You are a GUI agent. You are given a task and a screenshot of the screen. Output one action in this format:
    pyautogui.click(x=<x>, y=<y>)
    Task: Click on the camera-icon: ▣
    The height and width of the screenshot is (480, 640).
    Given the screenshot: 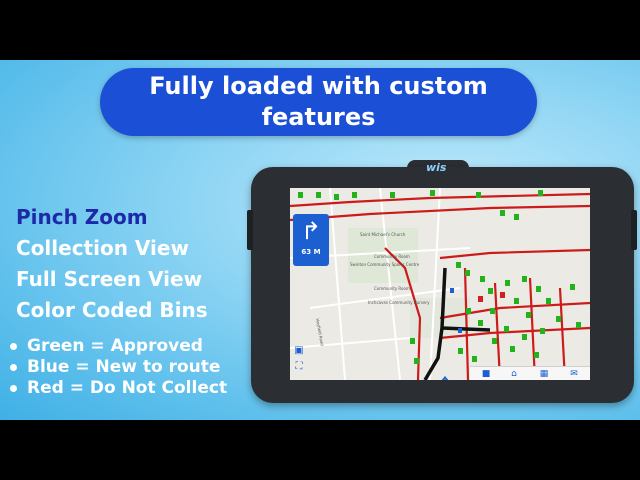 What is the action you would take?
    pyautogui.click(x=299, y=351)
    